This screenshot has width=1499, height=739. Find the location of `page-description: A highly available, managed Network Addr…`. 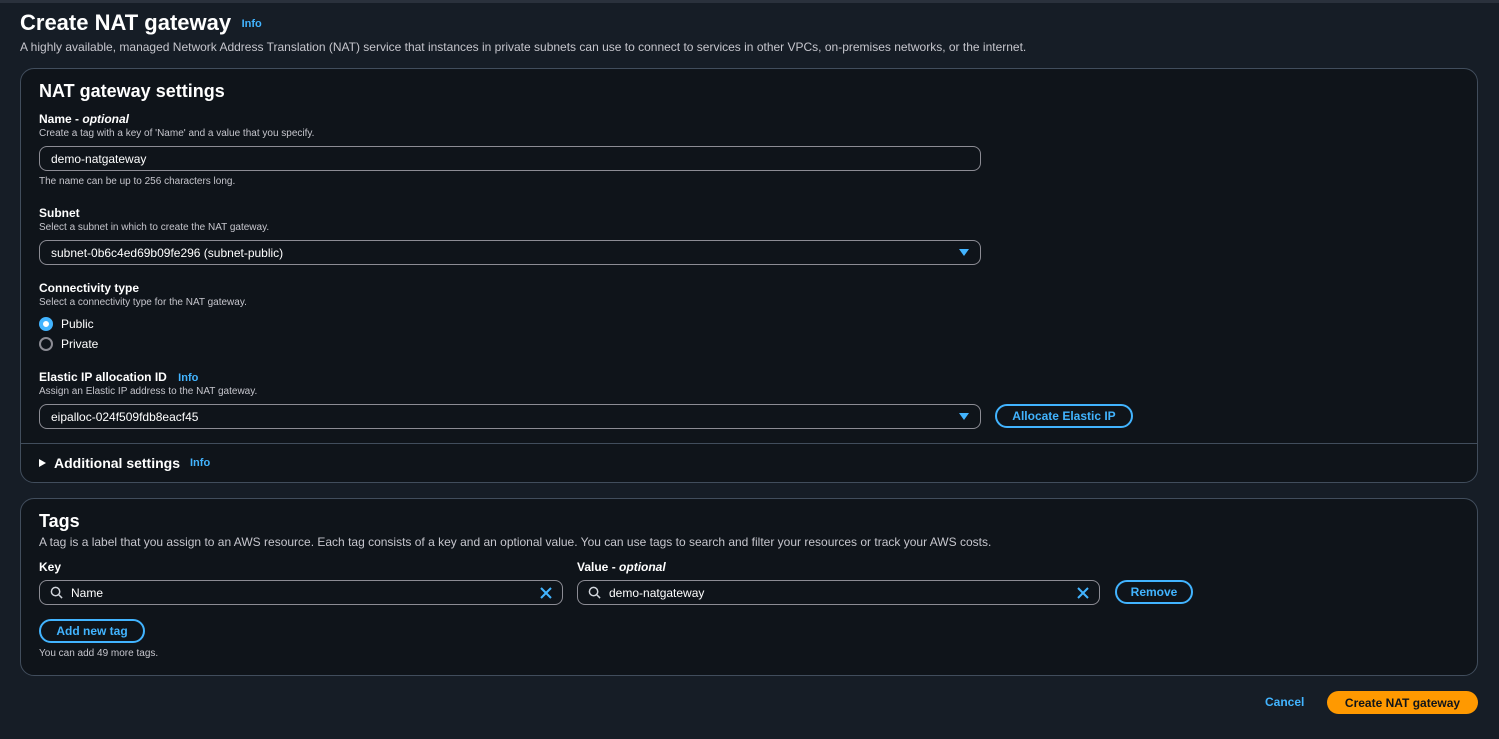

page-description: A highly available, managed Network Addr… is located at coordinates (523, 47).